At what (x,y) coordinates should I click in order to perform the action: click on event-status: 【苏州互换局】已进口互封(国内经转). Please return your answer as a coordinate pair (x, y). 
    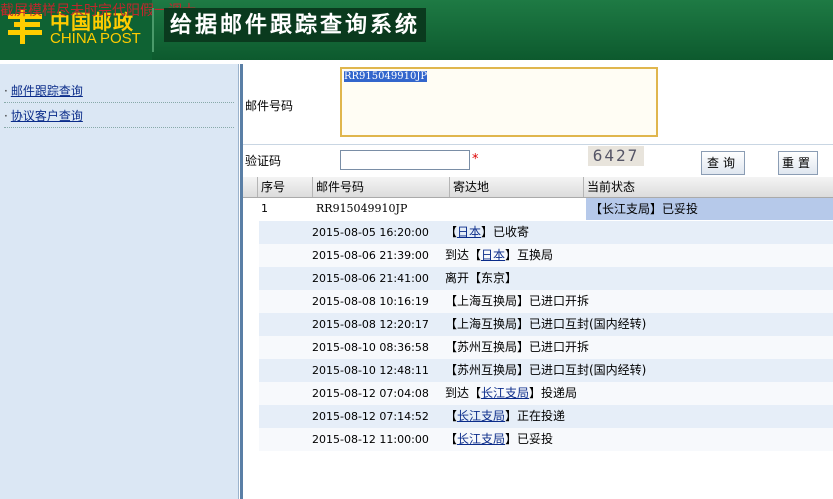
    Looking at the image, I should click on (545, 370).